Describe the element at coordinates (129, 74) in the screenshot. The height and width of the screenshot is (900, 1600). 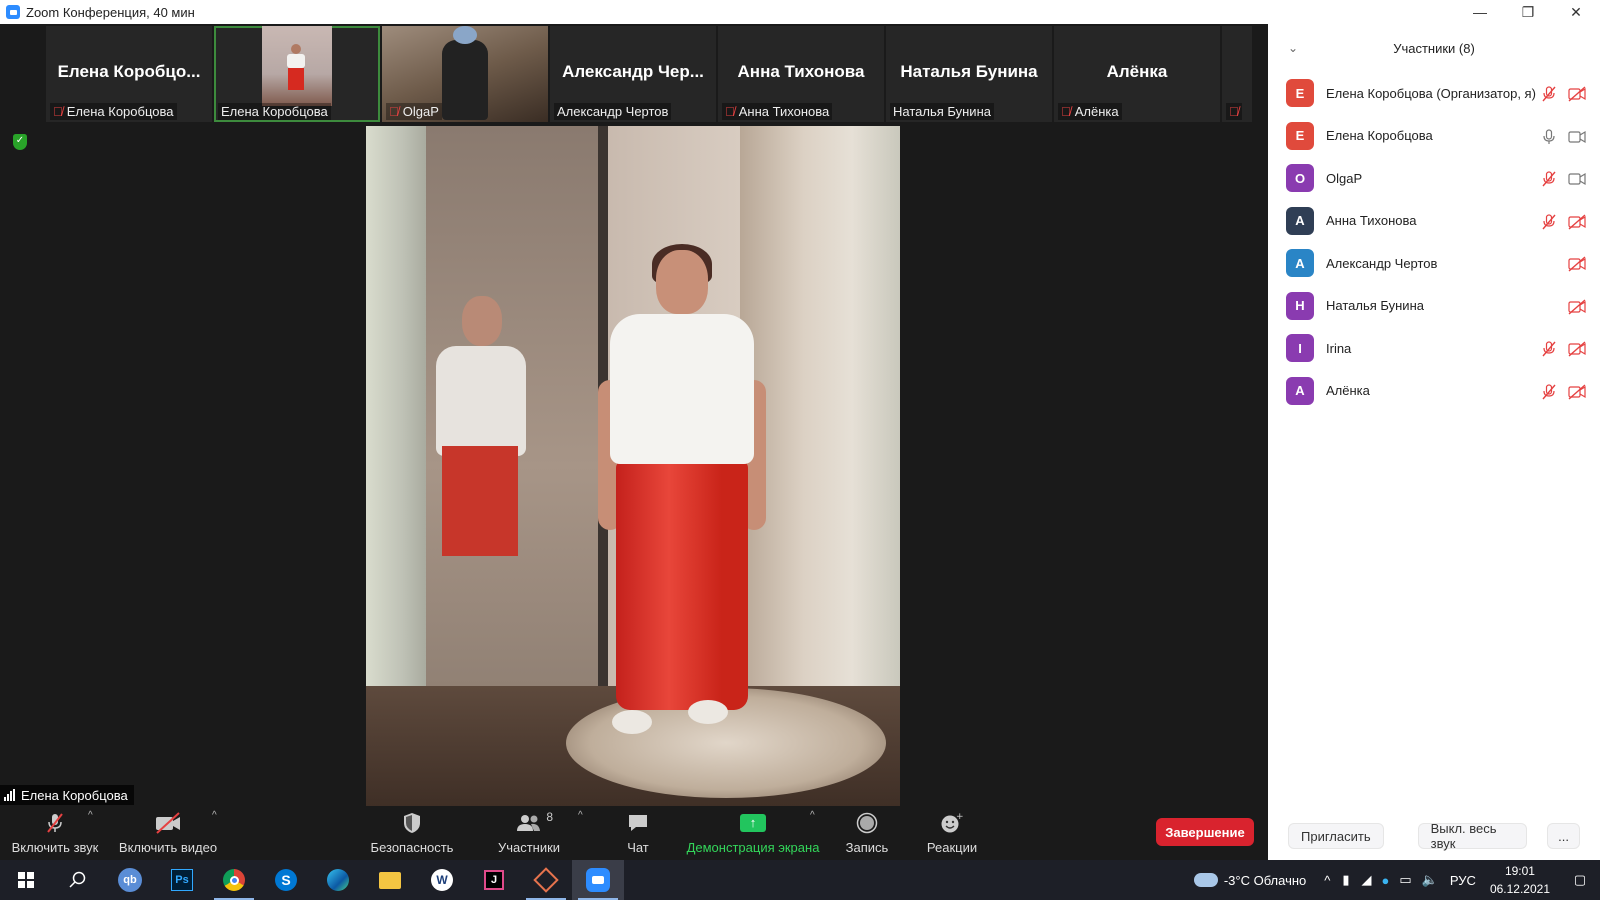
I see `thumbnail-tile: Елена Коробцо... 🎙̸ Елена Коробцова` at that location.